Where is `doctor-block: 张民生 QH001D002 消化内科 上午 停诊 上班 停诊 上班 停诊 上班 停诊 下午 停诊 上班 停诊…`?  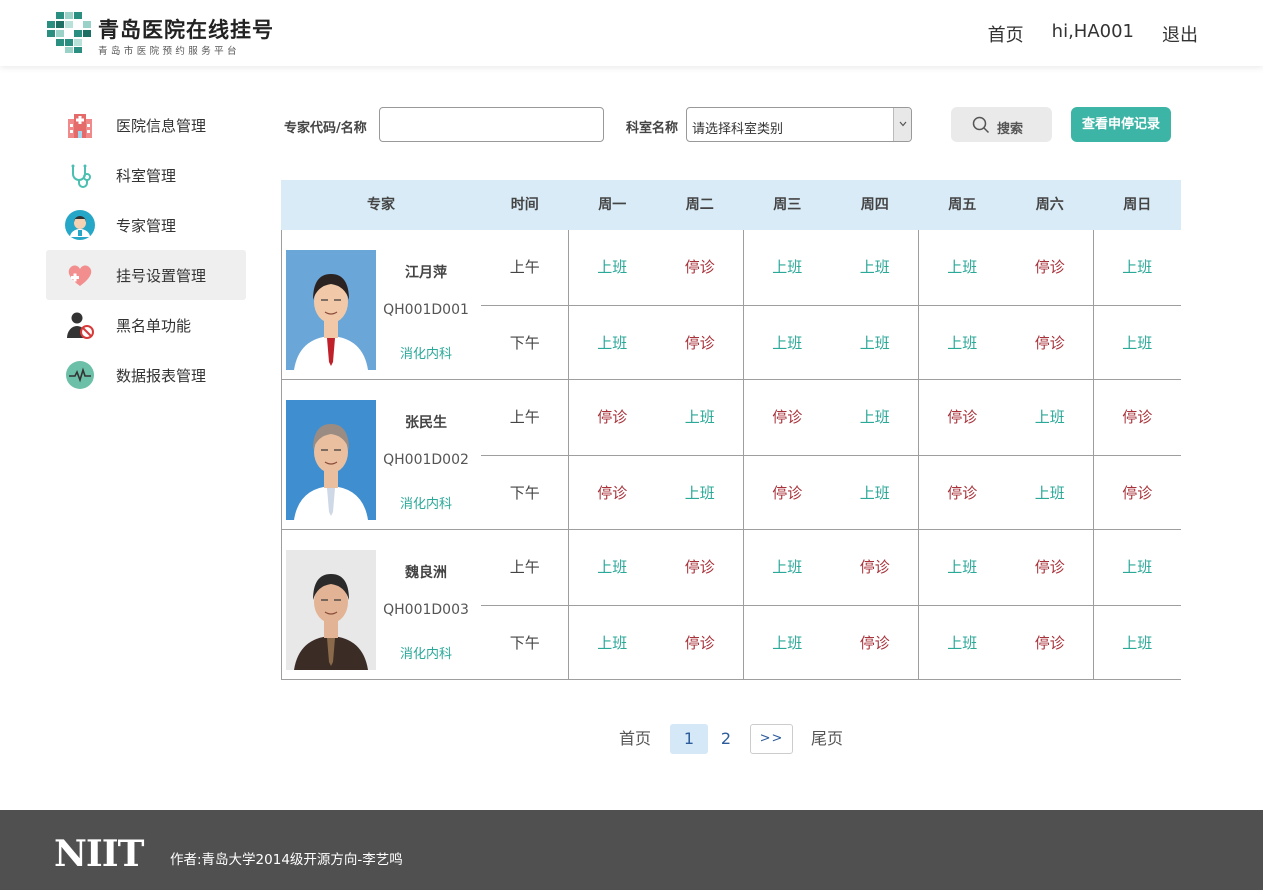 doctor-block: 张民生 QH001D002 消化内科 上午 停诊 上班 停诊 上班 停诊 上班 停诊 下午 停诊 上班 停诊… is located at coordinates (731, 455).